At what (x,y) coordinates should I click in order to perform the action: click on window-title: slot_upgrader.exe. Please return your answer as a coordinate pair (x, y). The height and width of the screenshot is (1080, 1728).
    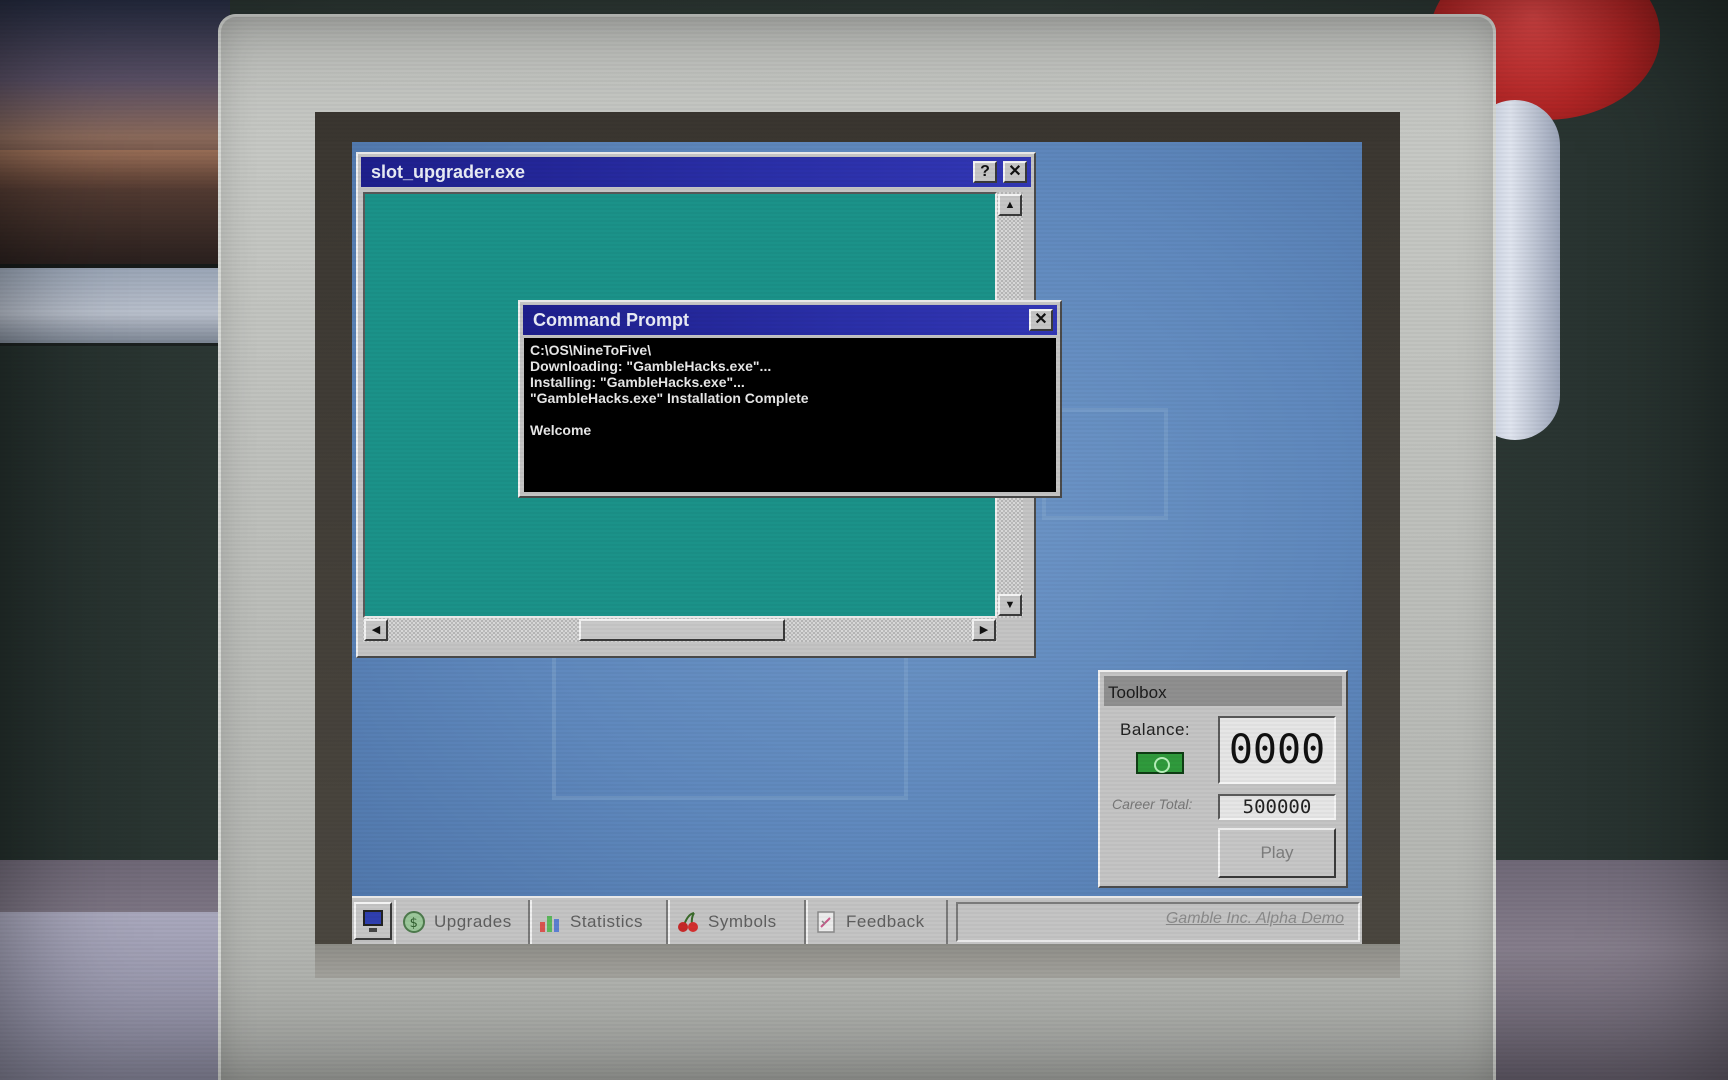
    Looking at the image, I should click on (448, 172).